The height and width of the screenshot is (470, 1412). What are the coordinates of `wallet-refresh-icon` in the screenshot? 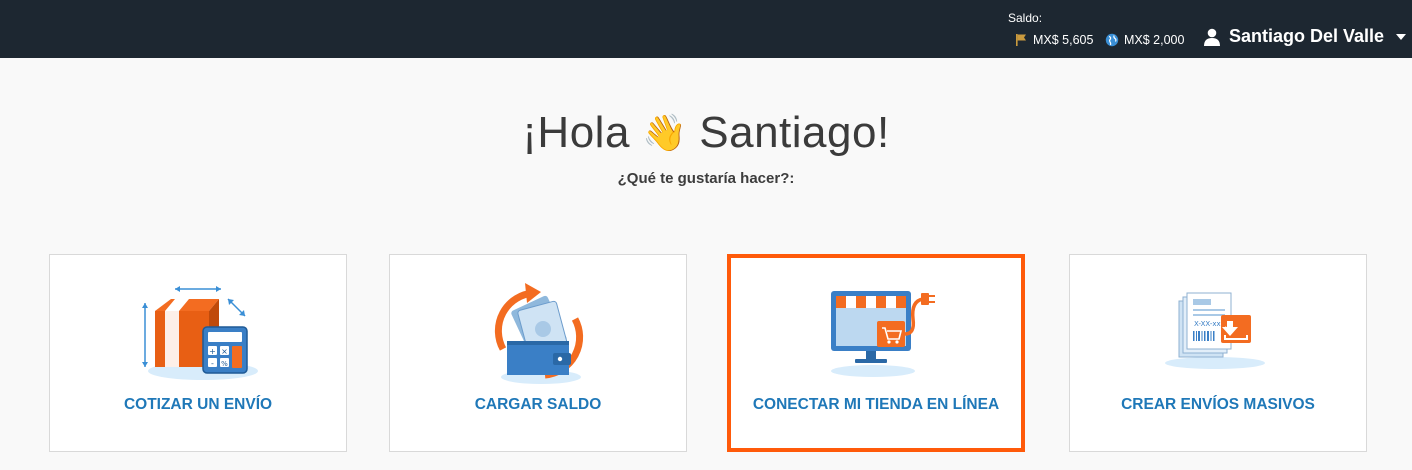 It's located at (539, 333).